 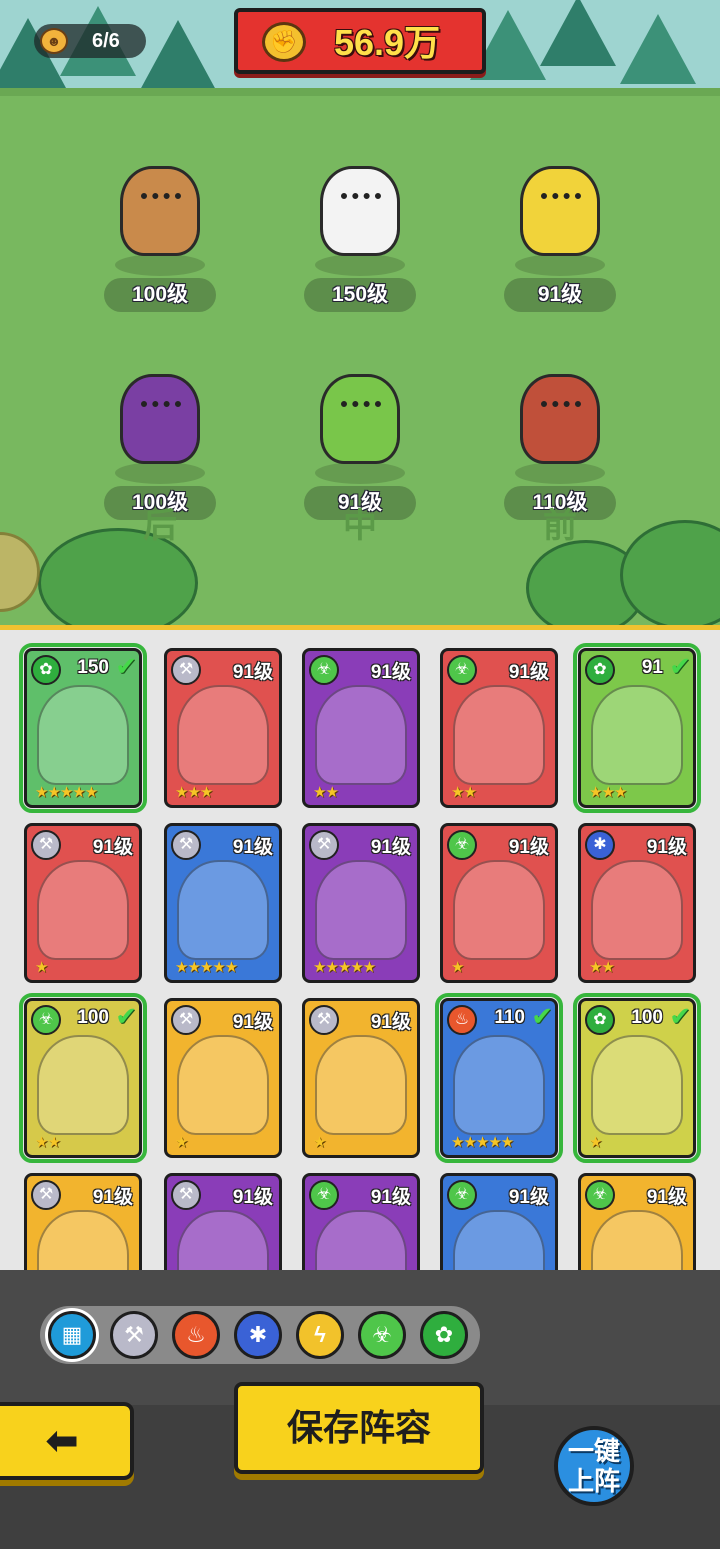 I want to click on hero-card: ☣ 100 ✔ ★★, so click(x=83, y=1078).